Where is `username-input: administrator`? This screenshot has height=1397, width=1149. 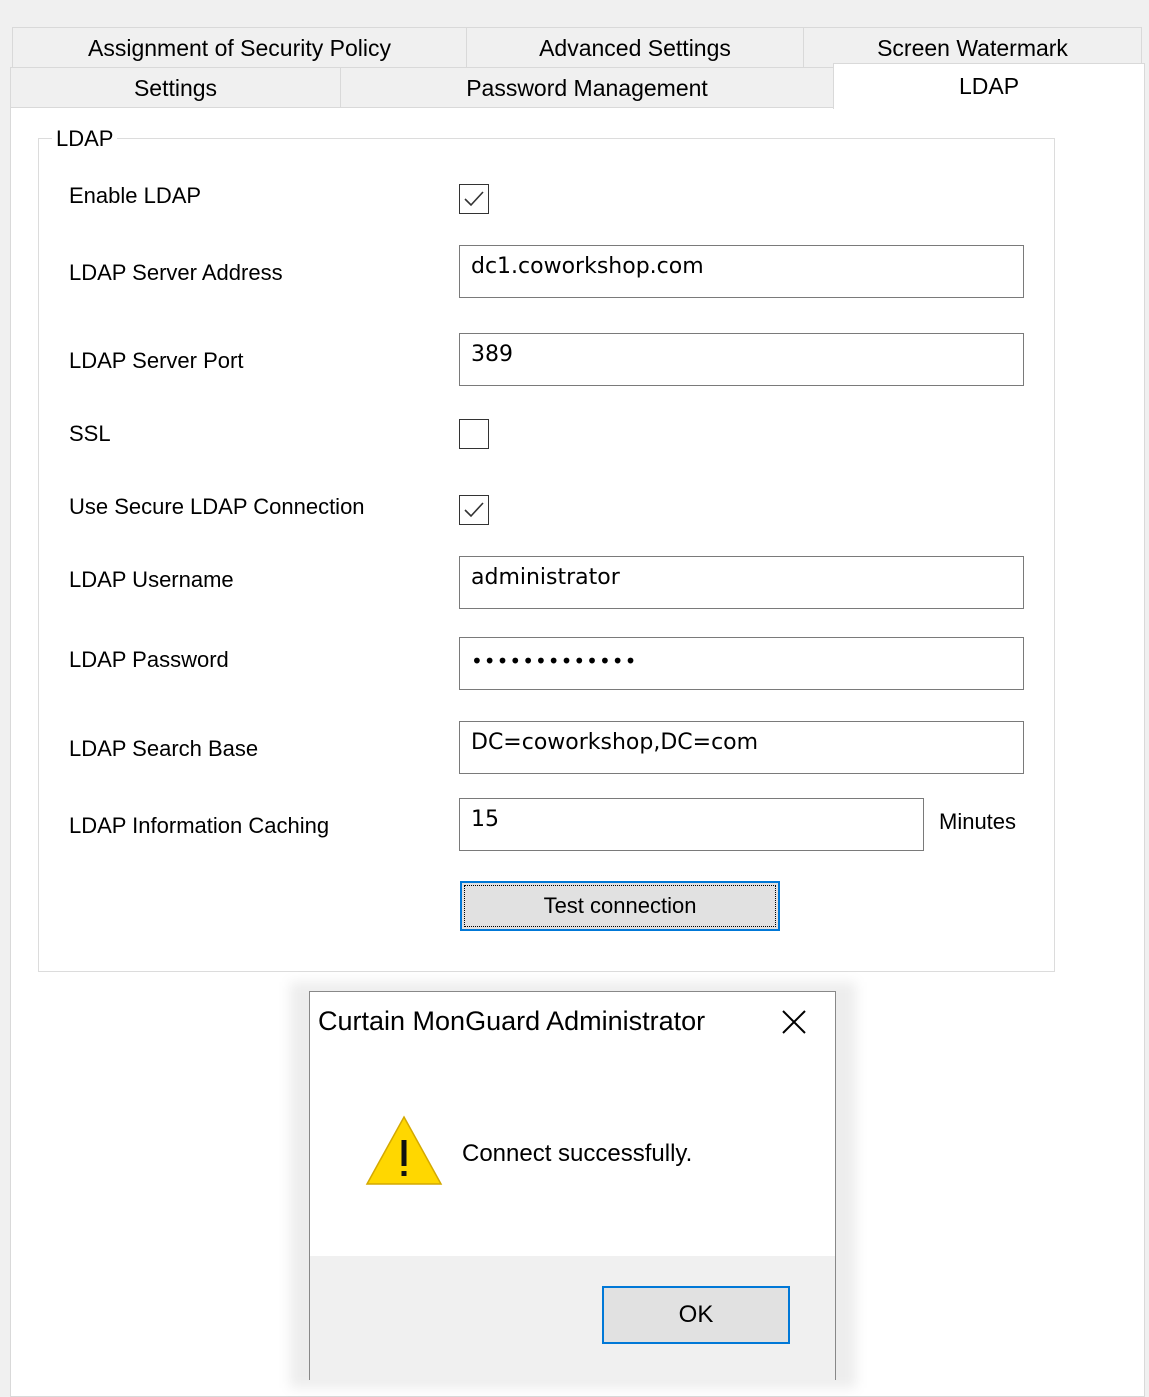 username-input: administrator is located at coordinates (741, 582).